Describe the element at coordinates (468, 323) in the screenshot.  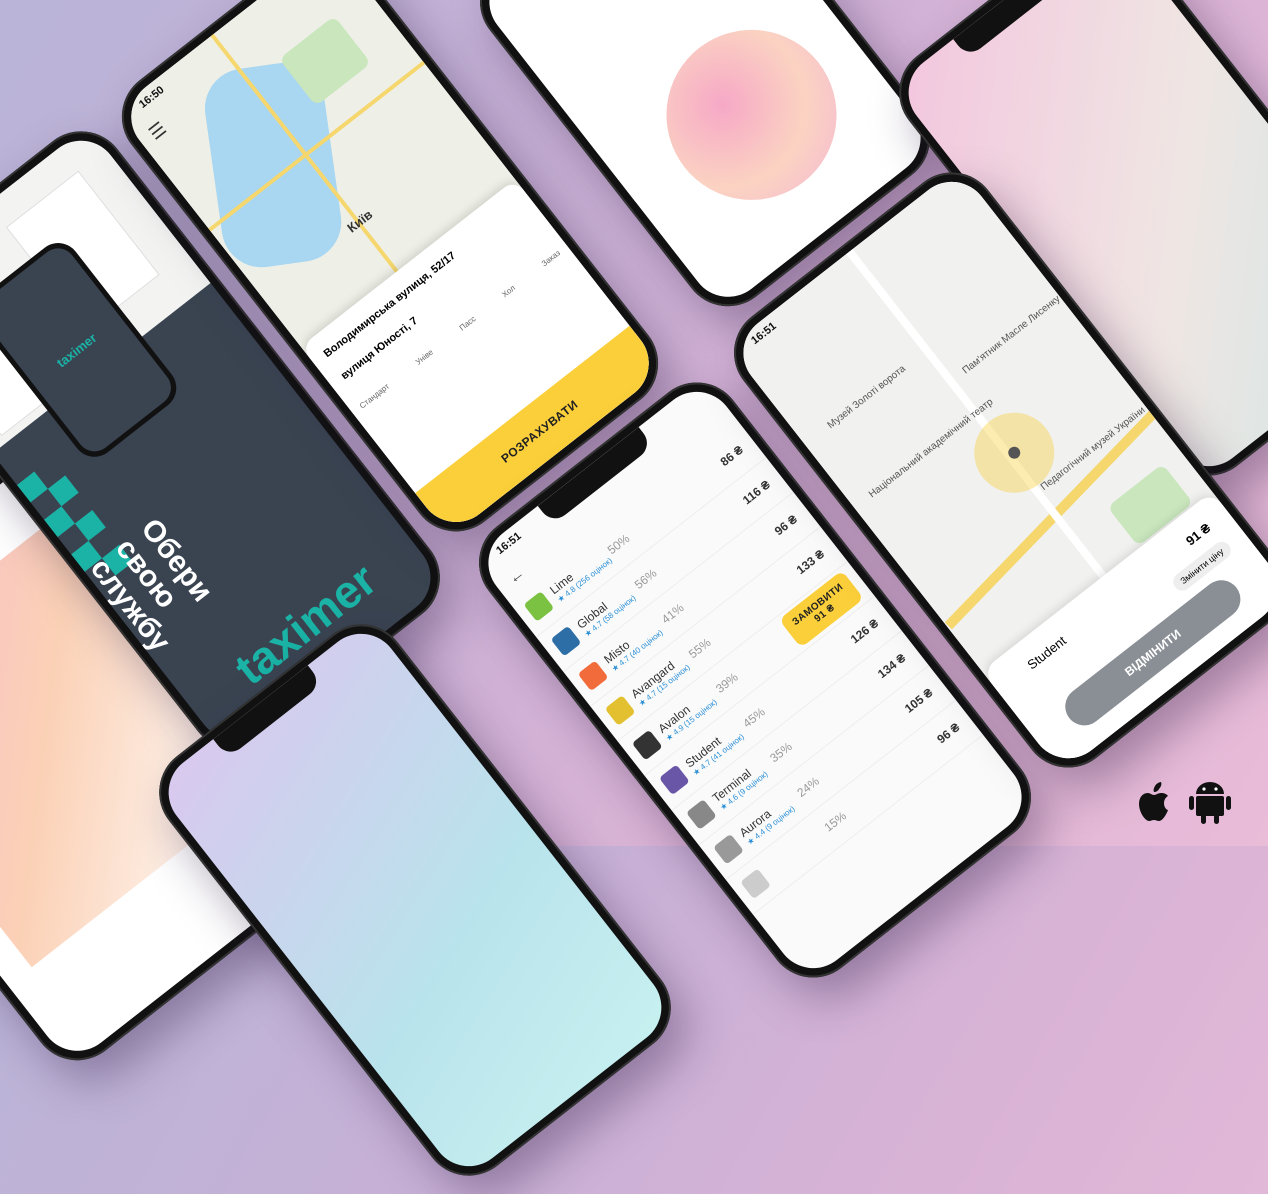
I see `car-class-pass: Пасс` at that location.